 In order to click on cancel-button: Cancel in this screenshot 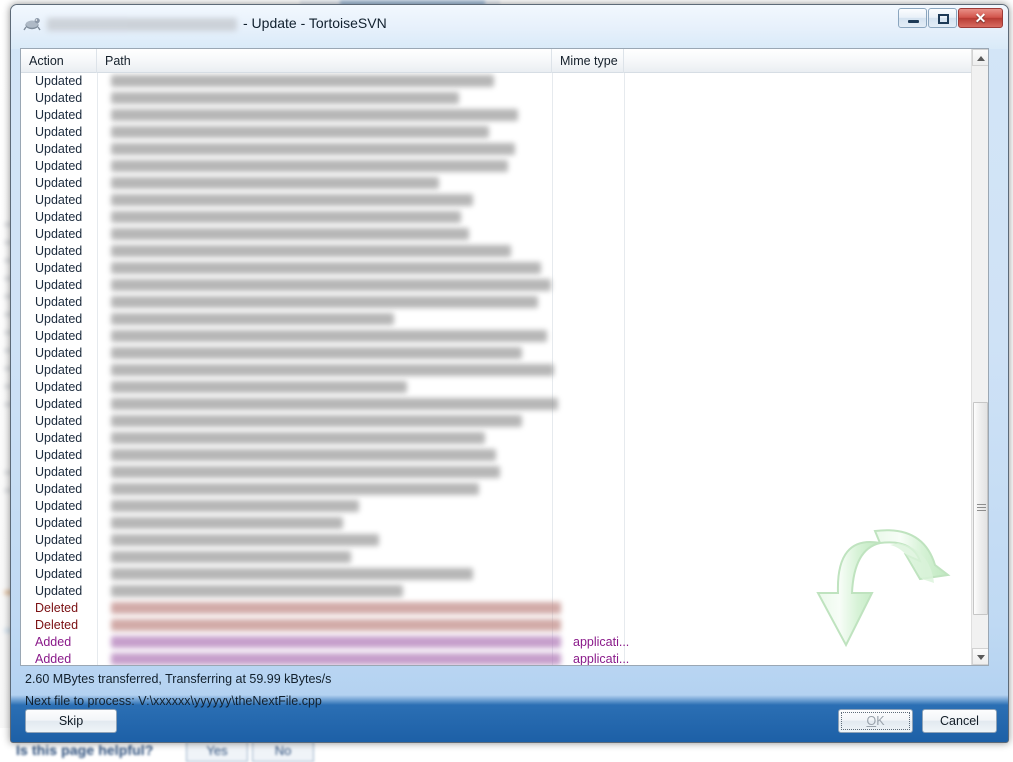, I will do `click(959, 721)`.